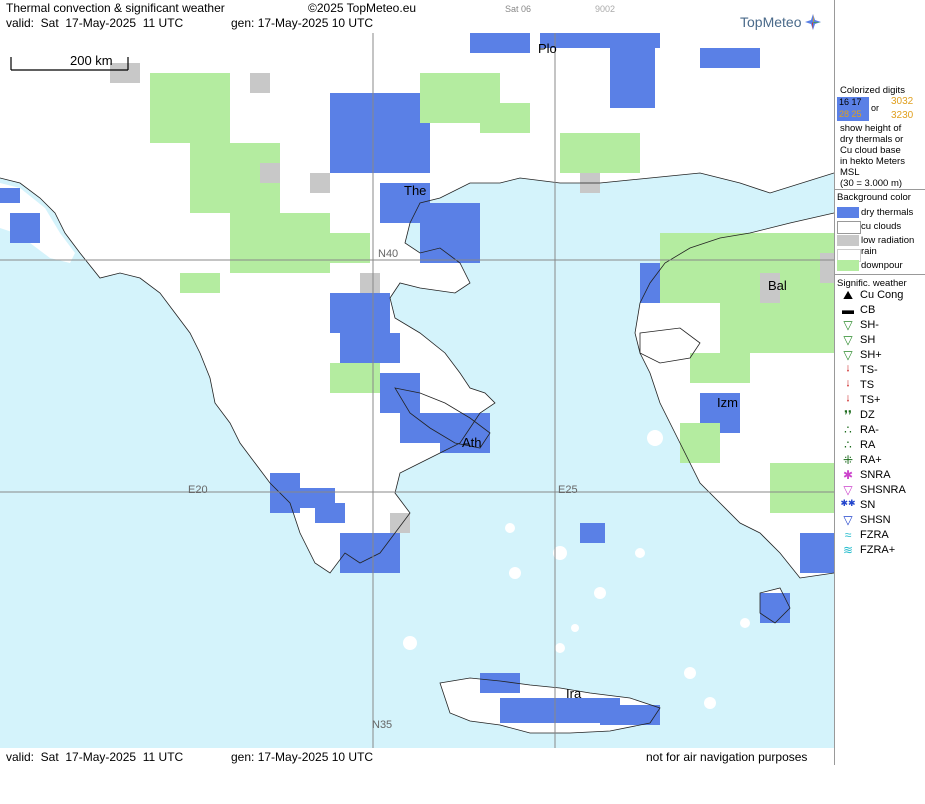  Describe the element at coordinates (870, 150) in the screenshot. I see `legend-explain-3: Cu cloud base` at that location.